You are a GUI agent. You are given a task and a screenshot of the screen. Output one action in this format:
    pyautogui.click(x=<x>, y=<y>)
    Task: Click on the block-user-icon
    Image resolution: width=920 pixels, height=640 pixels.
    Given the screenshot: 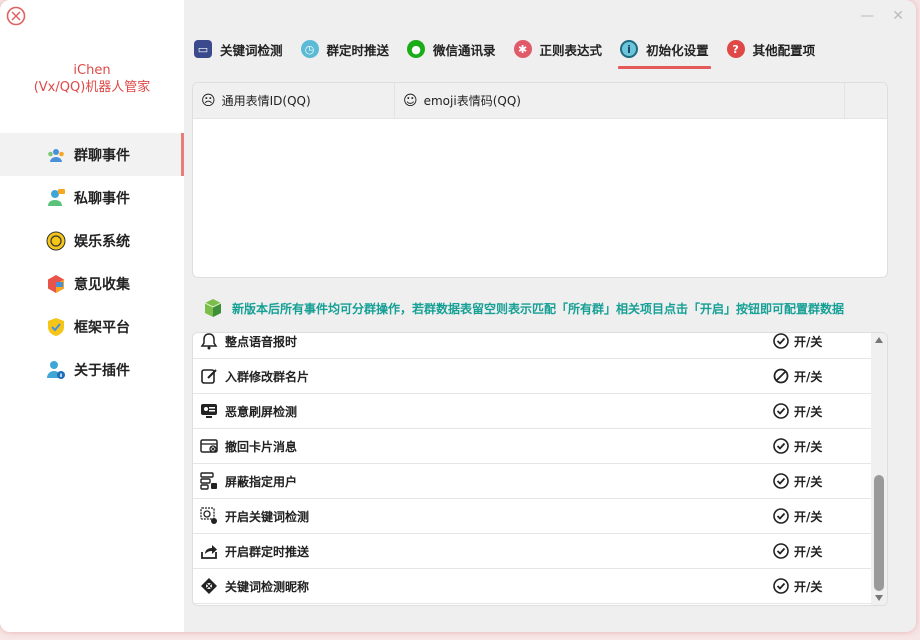 What is the action you would take?
    pyautogui.click(x=209, y=481)
    